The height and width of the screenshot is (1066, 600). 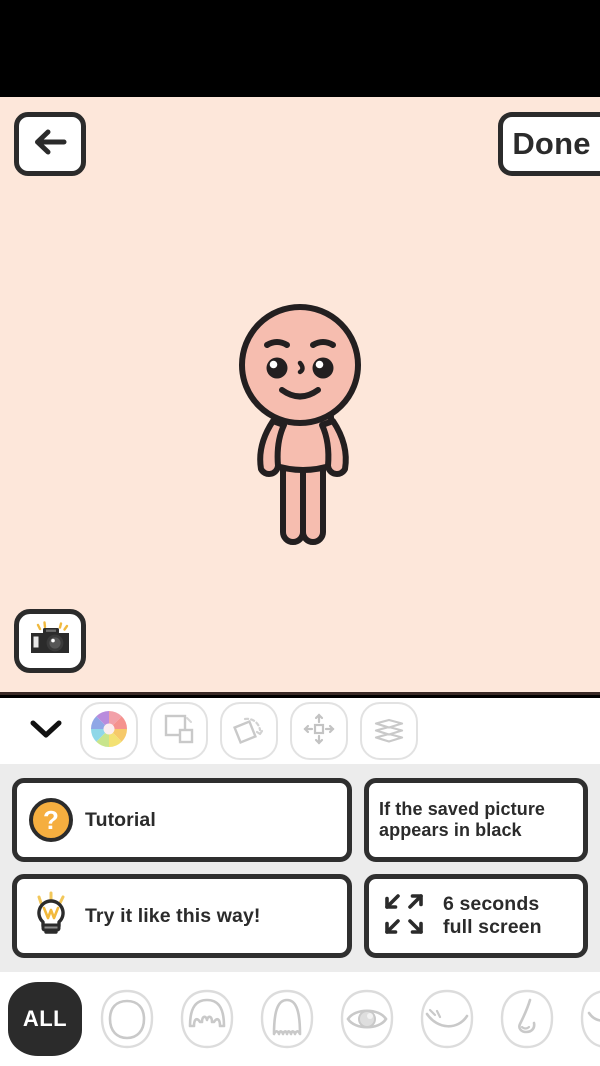 I want to click on eye-icon, so click(x=367, y=1019).